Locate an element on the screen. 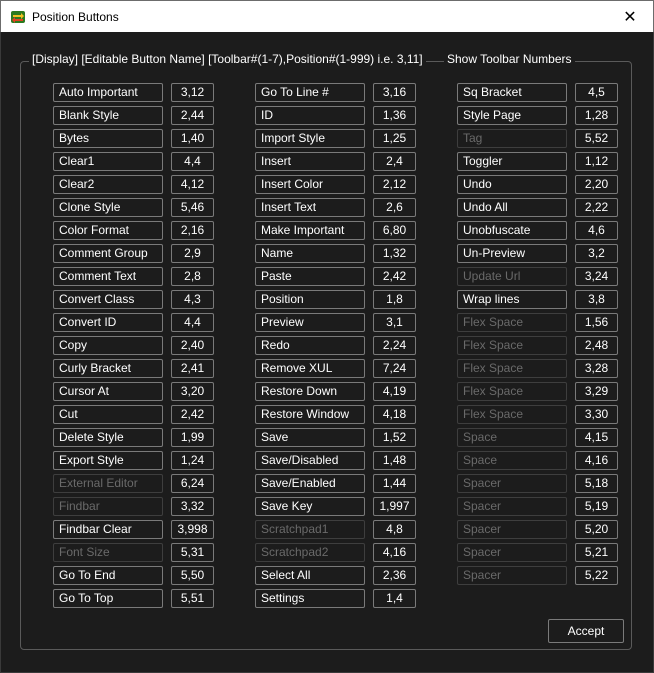 The width and height of the screenshot is (654, 673). close-button: ✕ is located at coordinates (630, 16).